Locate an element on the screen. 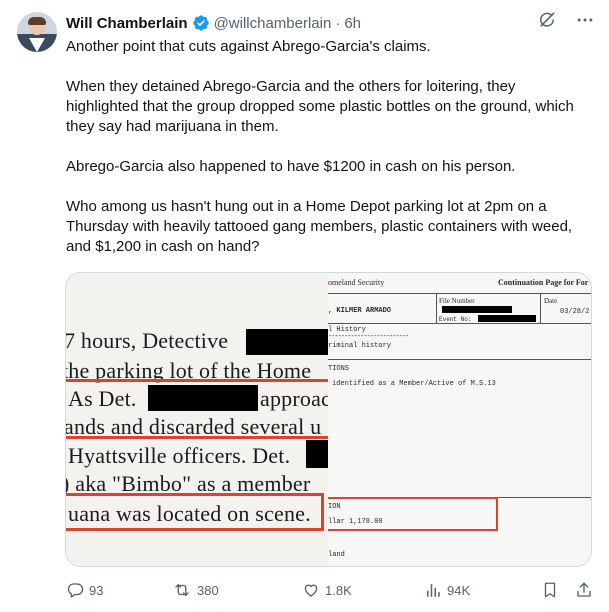 The width and height of the screenshot is (609, 612). doc-dashes: ------------------------- is located at coordinates (368, 337).